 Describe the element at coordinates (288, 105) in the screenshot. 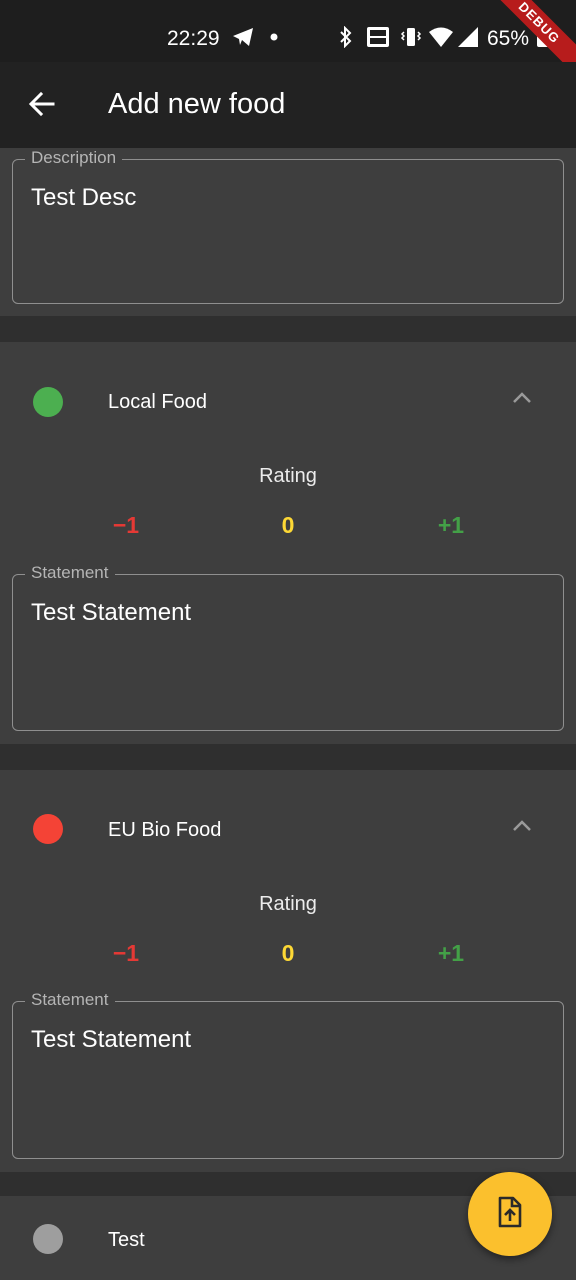

I see `app-bar: Add new food` at that location.